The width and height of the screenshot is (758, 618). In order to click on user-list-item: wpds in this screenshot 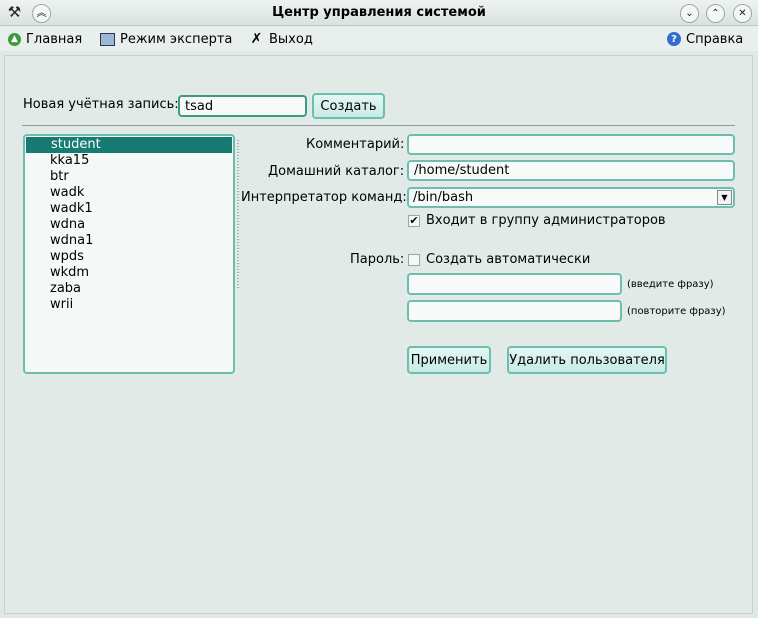, I will do `click(129, 257)`.